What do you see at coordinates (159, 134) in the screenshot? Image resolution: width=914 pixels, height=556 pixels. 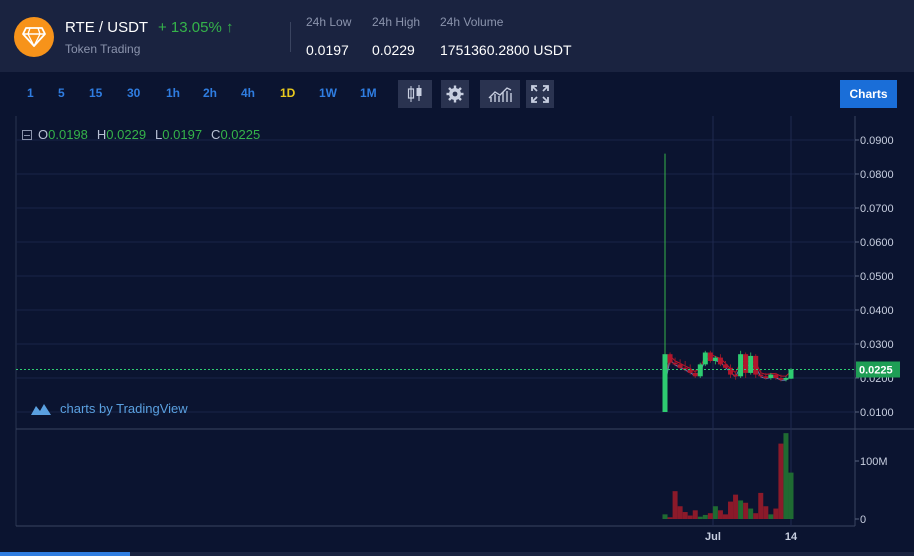 I see `low-label: L` at bounding box center [159, 134].